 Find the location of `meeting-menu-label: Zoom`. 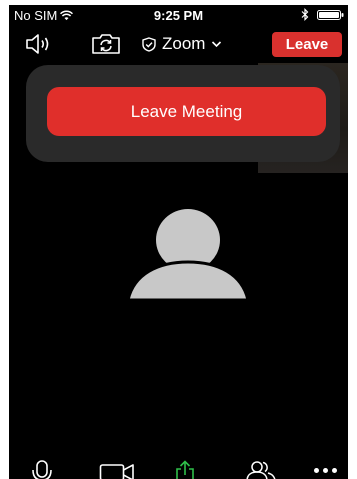

meeting-menu-label: Zoom is located at coordinates (184, 43).